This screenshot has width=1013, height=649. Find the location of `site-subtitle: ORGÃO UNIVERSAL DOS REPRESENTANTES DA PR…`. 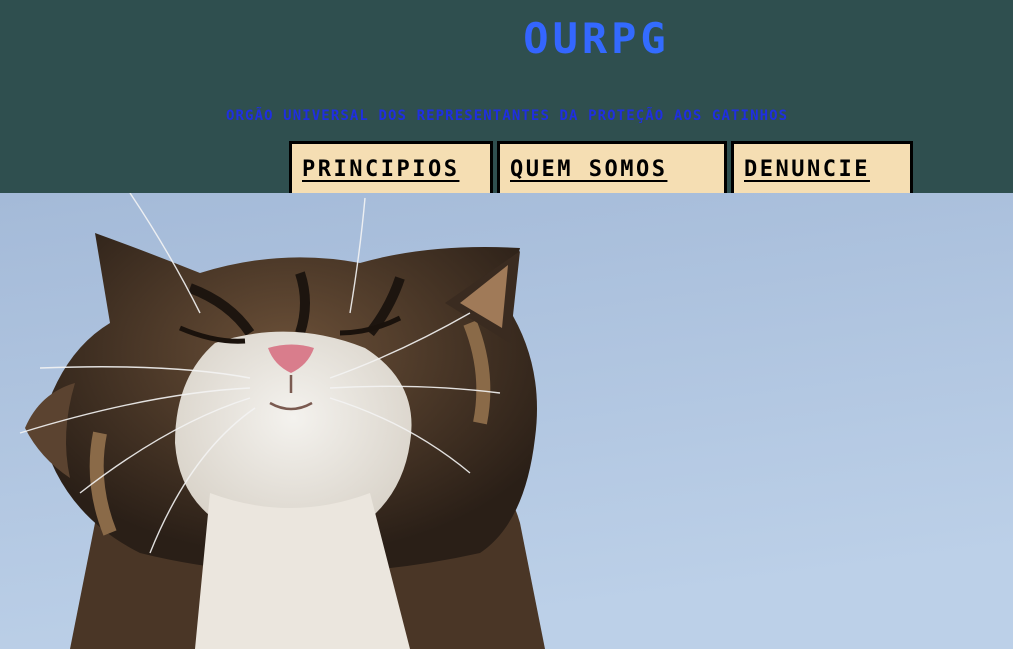

site-subtitle: ORGÃO UNIVERSAL DOS REPRESENTANTES DA PR… is located at coordinates (507, 116).